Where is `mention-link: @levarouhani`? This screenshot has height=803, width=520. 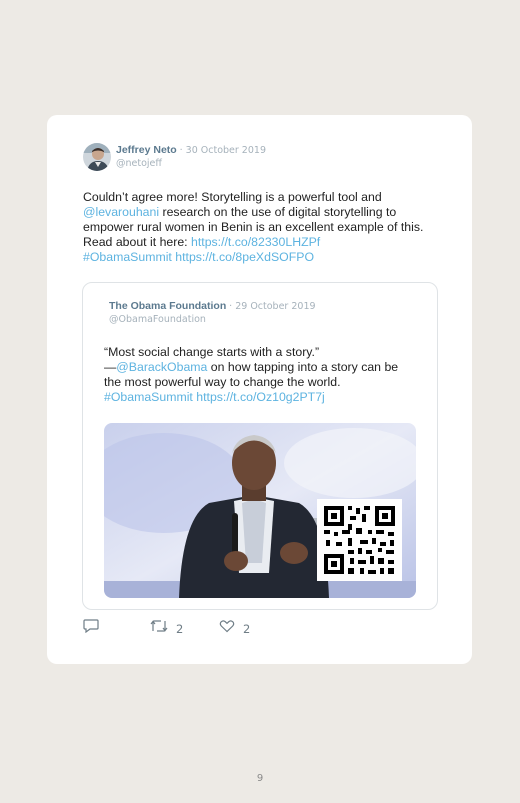
mention-link: @levarouhani is located at coordinates (121, 212).